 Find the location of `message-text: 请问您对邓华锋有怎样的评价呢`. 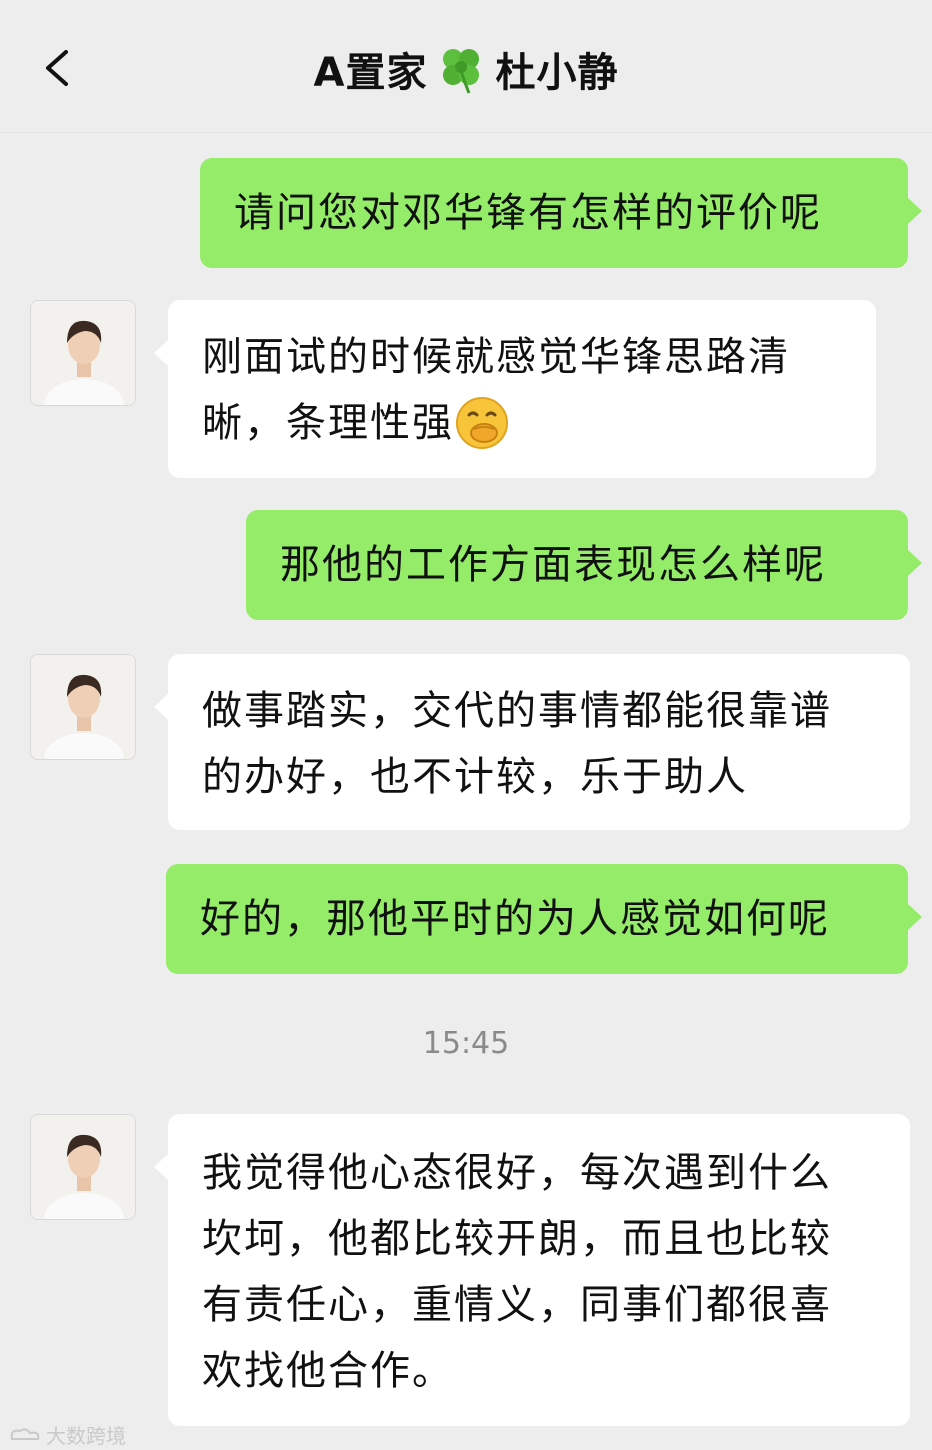

message-text: 请问您对邓华锋有怎样的评价呢 is located at coordinates (528, 213).